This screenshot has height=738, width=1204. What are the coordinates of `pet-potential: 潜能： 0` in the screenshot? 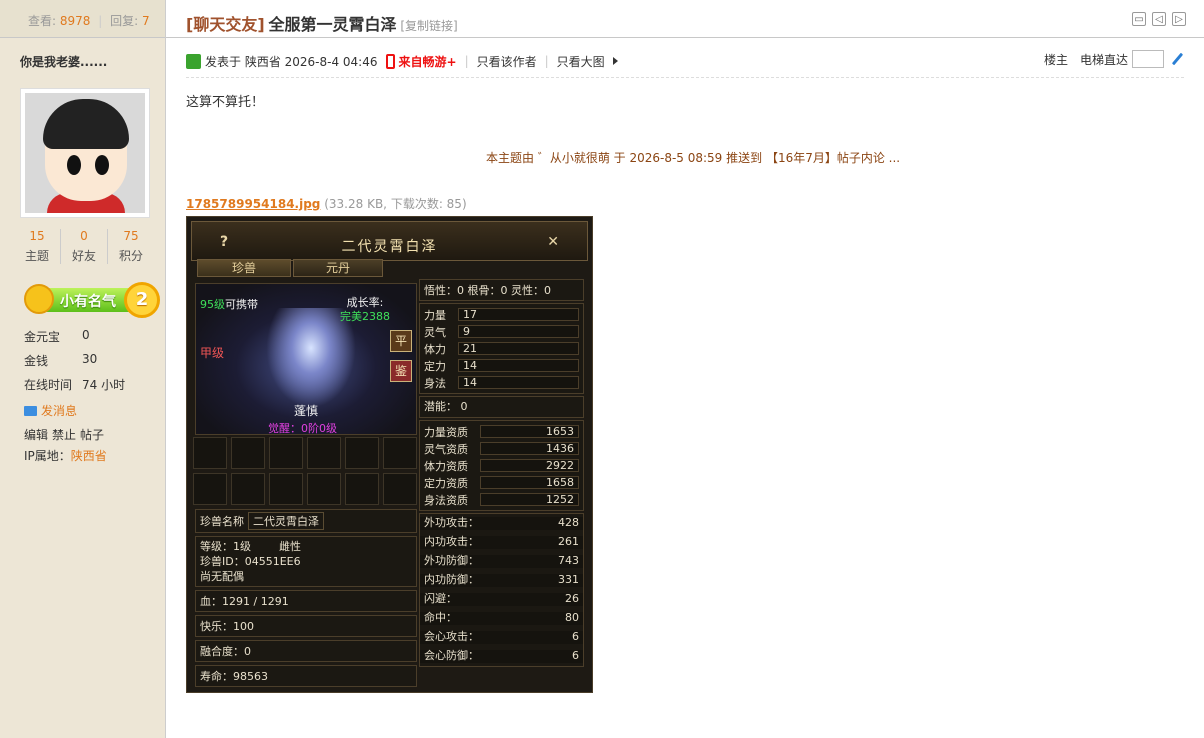 It's located at (501, 407).